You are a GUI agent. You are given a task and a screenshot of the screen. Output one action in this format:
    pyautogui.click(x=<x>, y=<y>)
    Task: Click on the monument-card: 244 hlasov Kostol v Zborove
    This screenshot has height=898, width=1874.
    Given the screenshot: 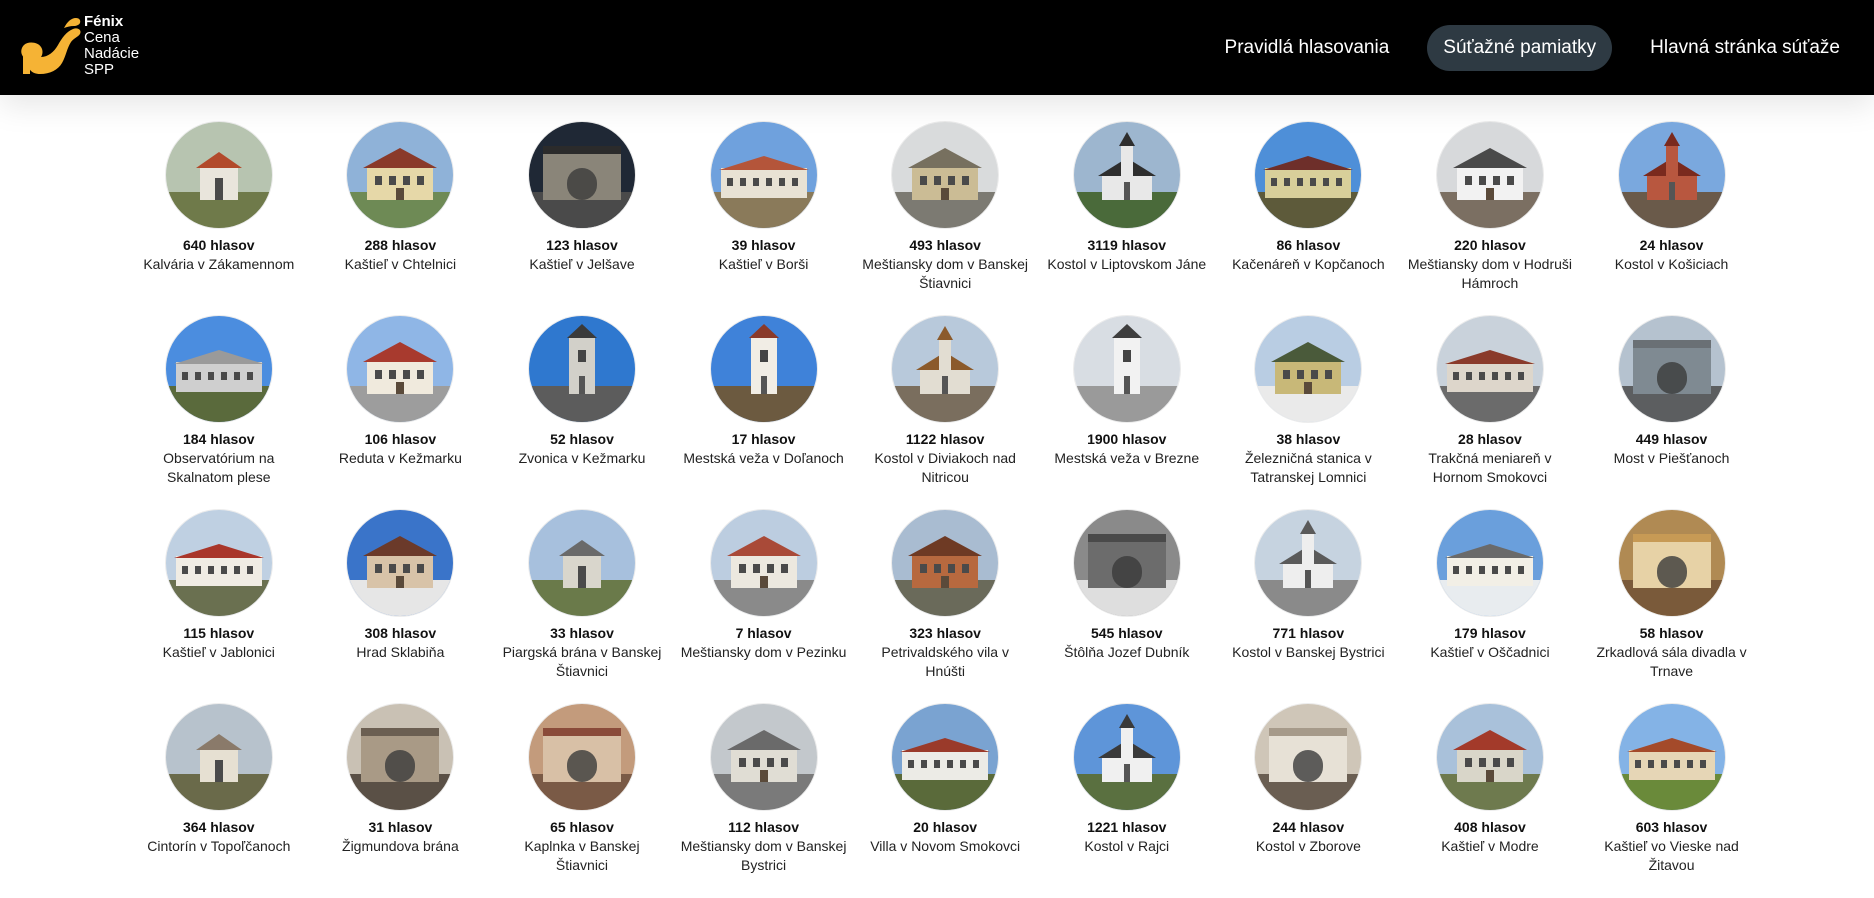 What is the action you would take?
    pyautogui.click(x=1309, y=801)
    